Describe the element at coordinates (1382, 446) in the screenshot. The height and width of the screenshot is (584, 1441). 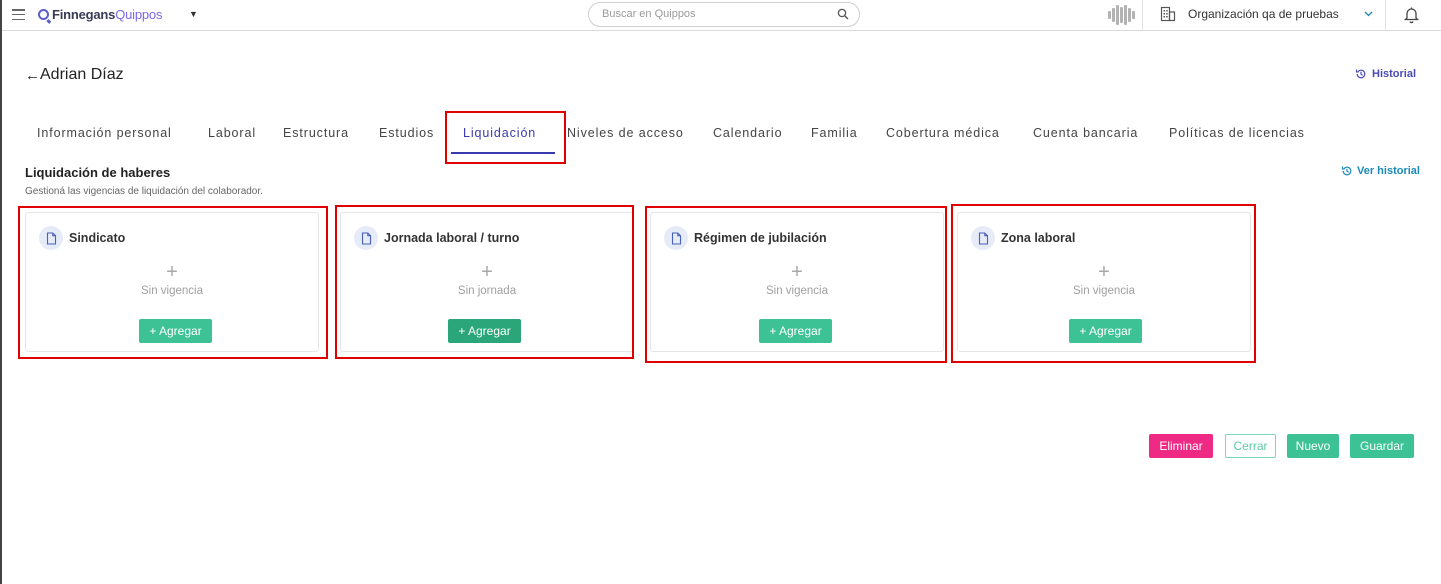
I see `save-button: Guardar` at that location.